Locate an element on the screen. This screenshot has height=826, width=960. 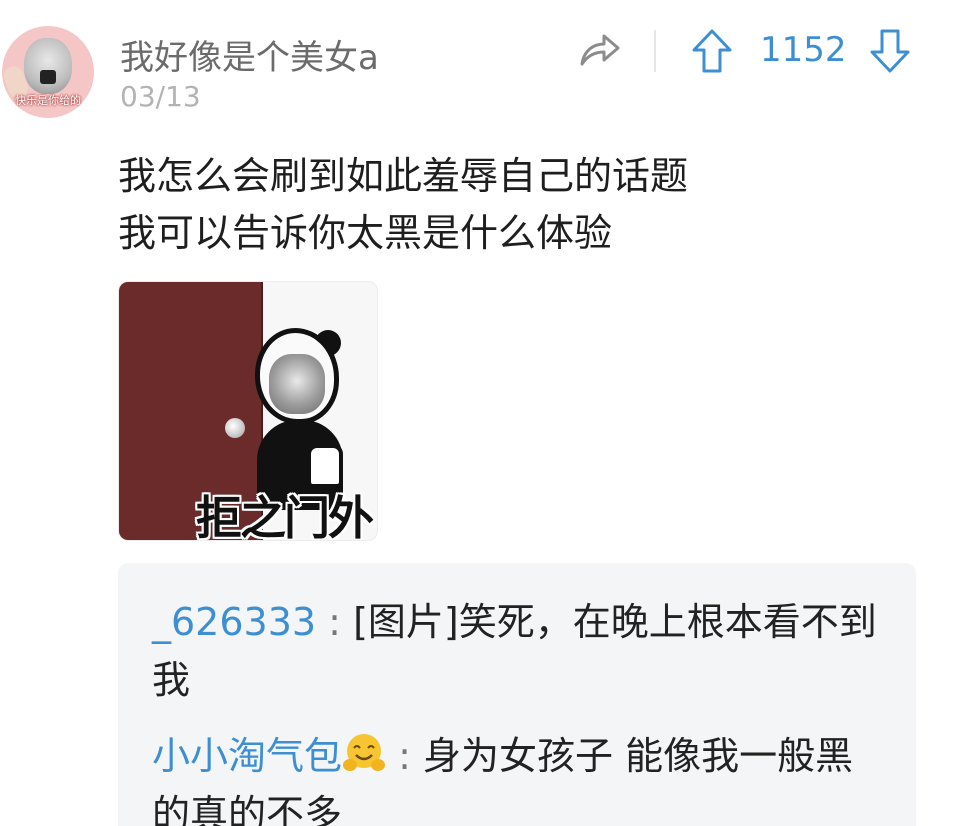
image-caption: 拒之门外 is located at coordinates (285, 516).